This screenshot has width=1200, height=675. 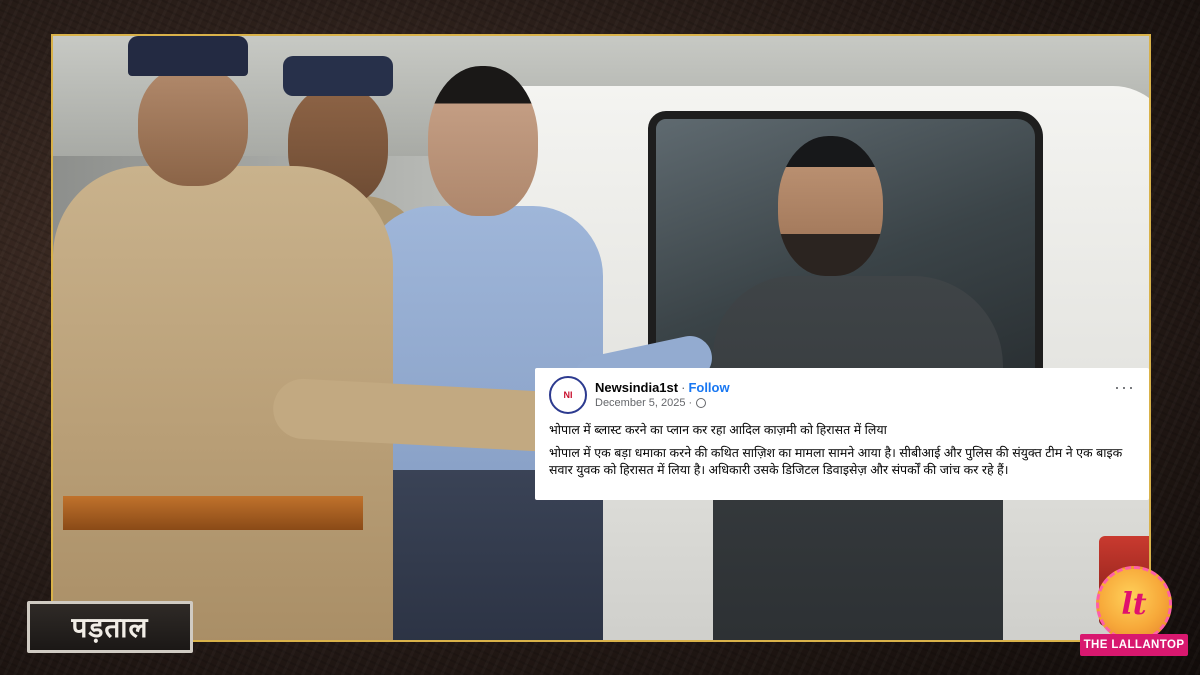 I want to click on logo-monogram: lt, so click(x=1134, y=604).